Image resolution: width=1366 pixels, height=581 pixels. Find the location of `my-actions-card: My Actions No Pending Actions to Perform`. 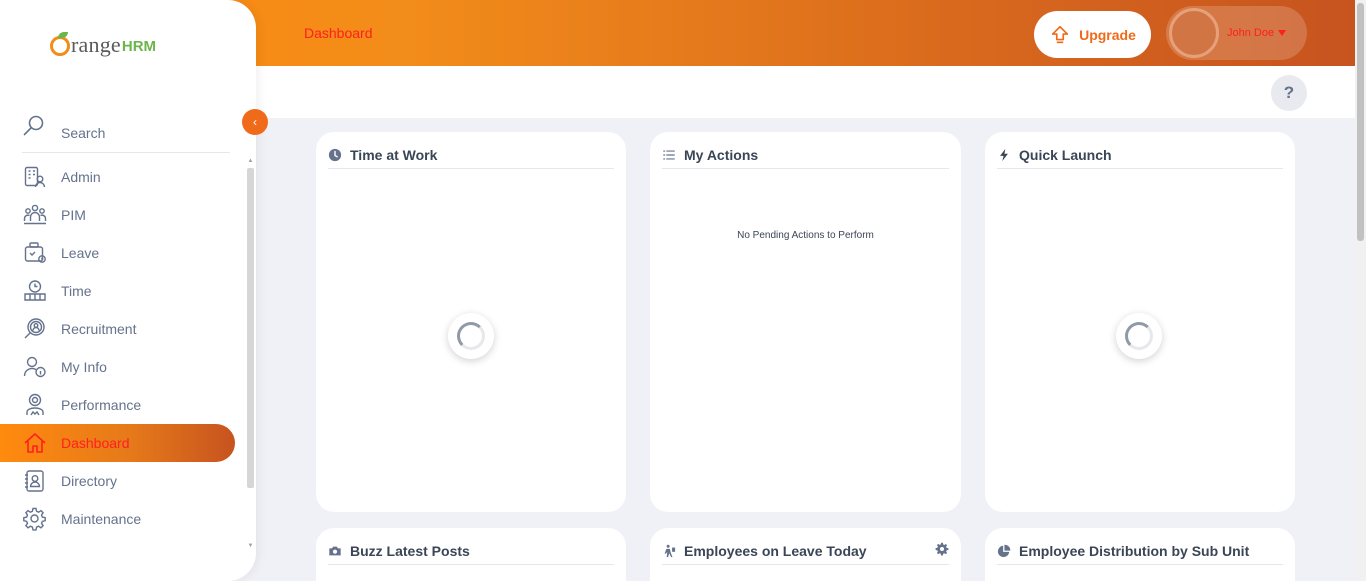

my-actions-card: My Actions No Pending Actions to Perform is located at coordinates (805, 322).